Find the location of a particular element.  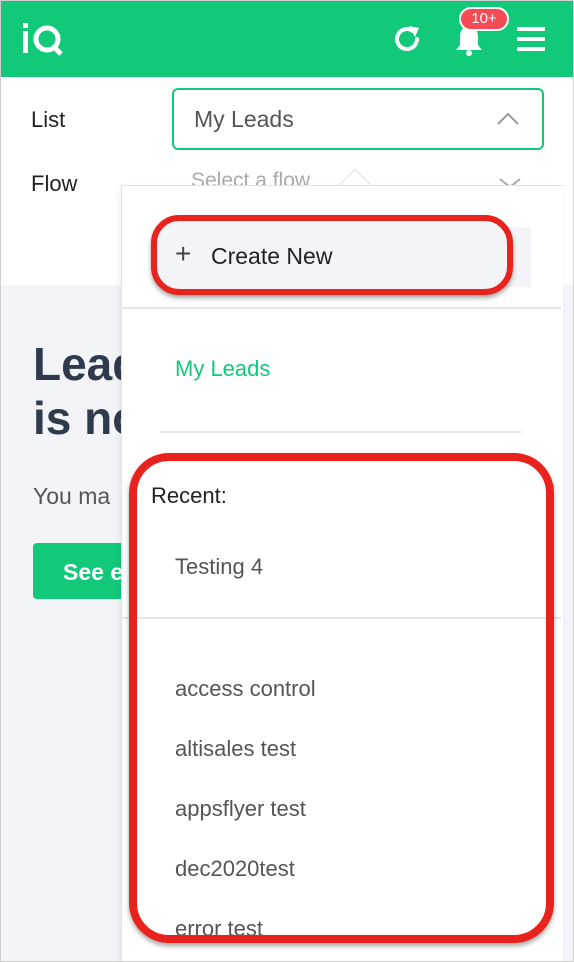

create-new-label: Create New is located at coordinates (272, 256).